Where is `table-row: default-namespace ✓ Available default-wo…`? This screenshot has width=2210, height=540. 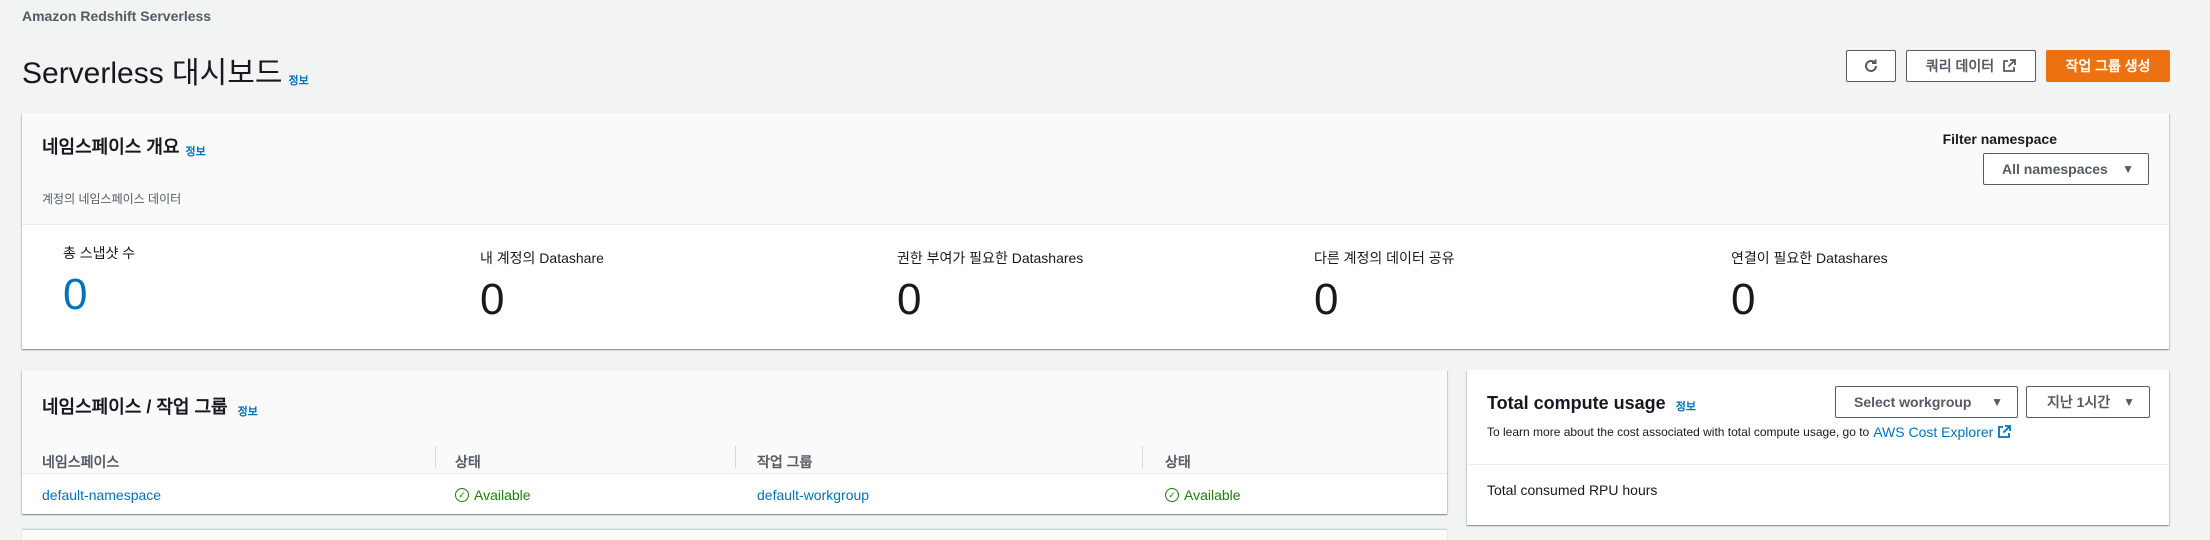 table-row: default-namespace ✓ Available default-wo… is located at coordinates (734, 494).